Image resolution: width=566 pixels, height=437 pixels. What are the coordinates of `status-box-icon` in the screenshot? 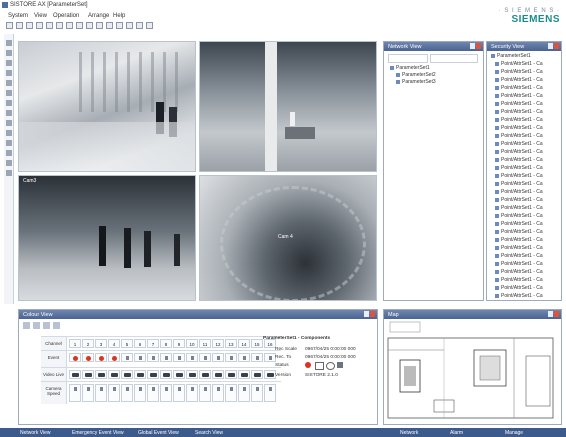 It's located at (319, 366).